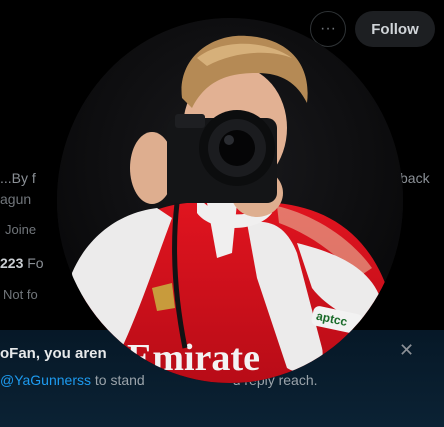 This screenshot has width=444, height=427. Describe the element at coordinates (12, 263) in the screenshot. I see `following-count: 223` at that location.